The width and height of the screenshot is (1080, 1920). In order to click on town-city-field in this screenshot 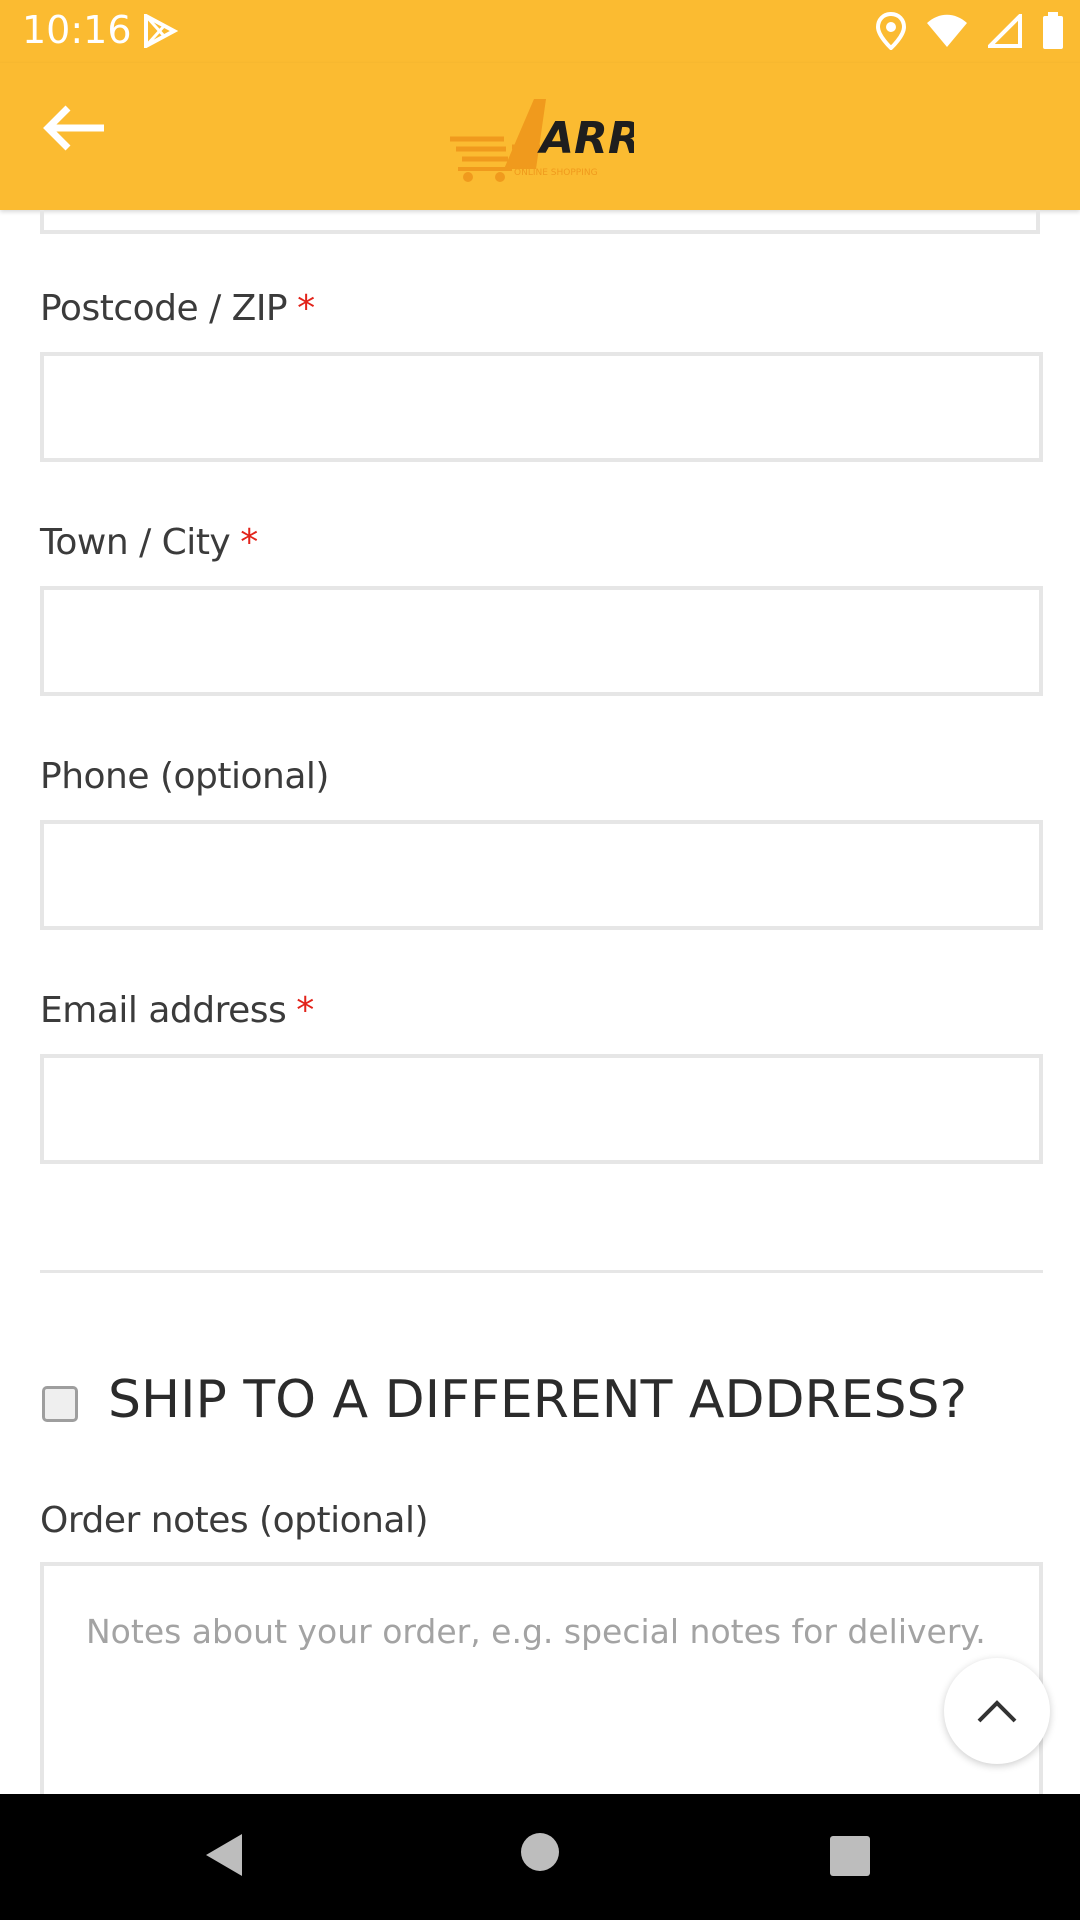, I will do `click(541, 641)`.